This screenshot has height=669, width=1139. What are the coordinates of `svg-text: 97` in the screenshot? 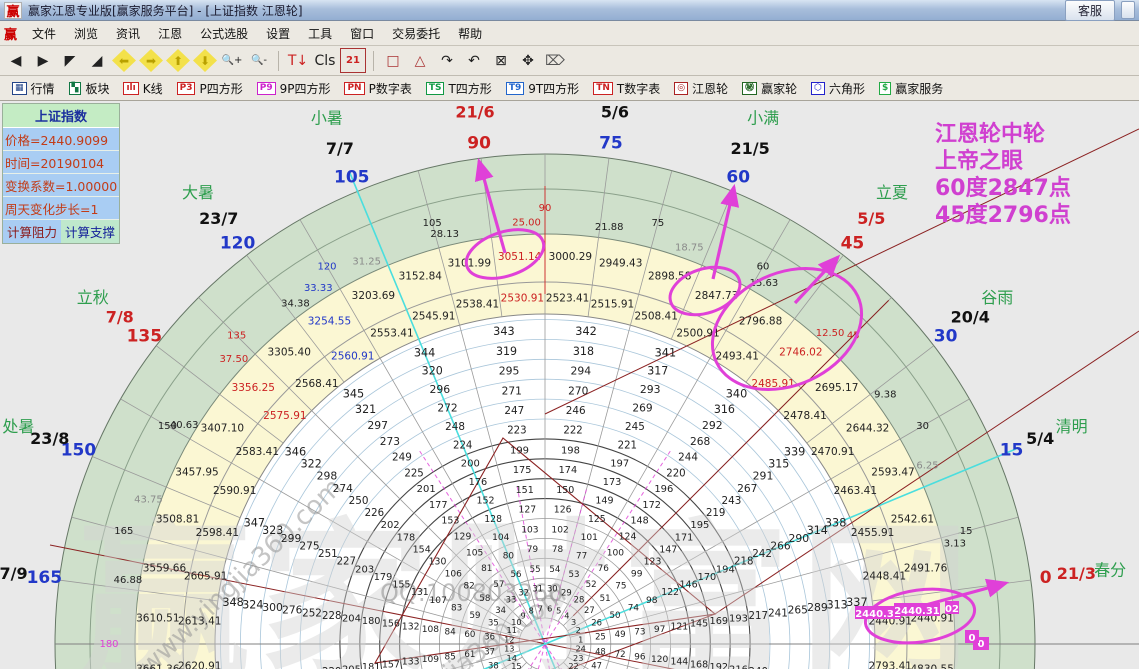 It's located at (660, 630).